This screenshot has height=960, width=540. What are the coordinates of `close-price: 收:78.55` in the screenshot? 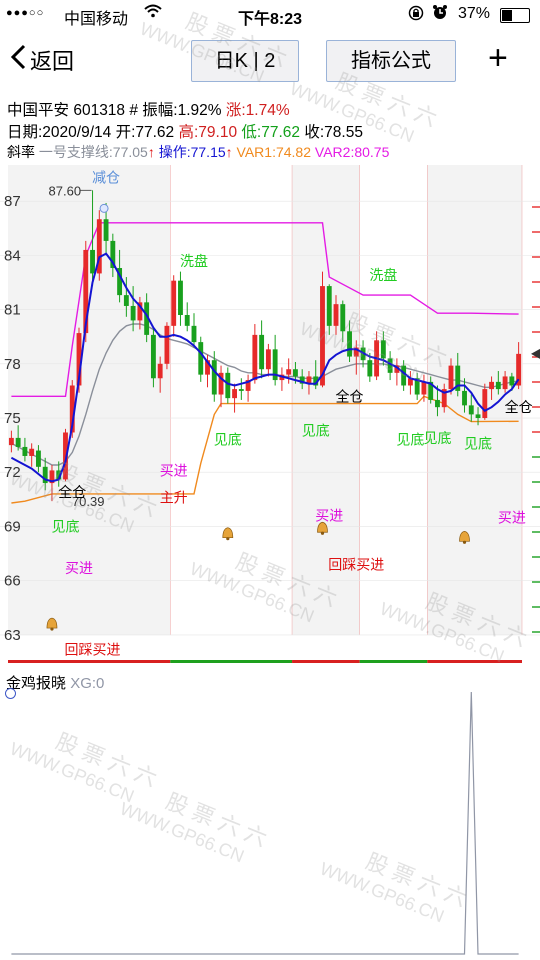 It's located at (333, 132).